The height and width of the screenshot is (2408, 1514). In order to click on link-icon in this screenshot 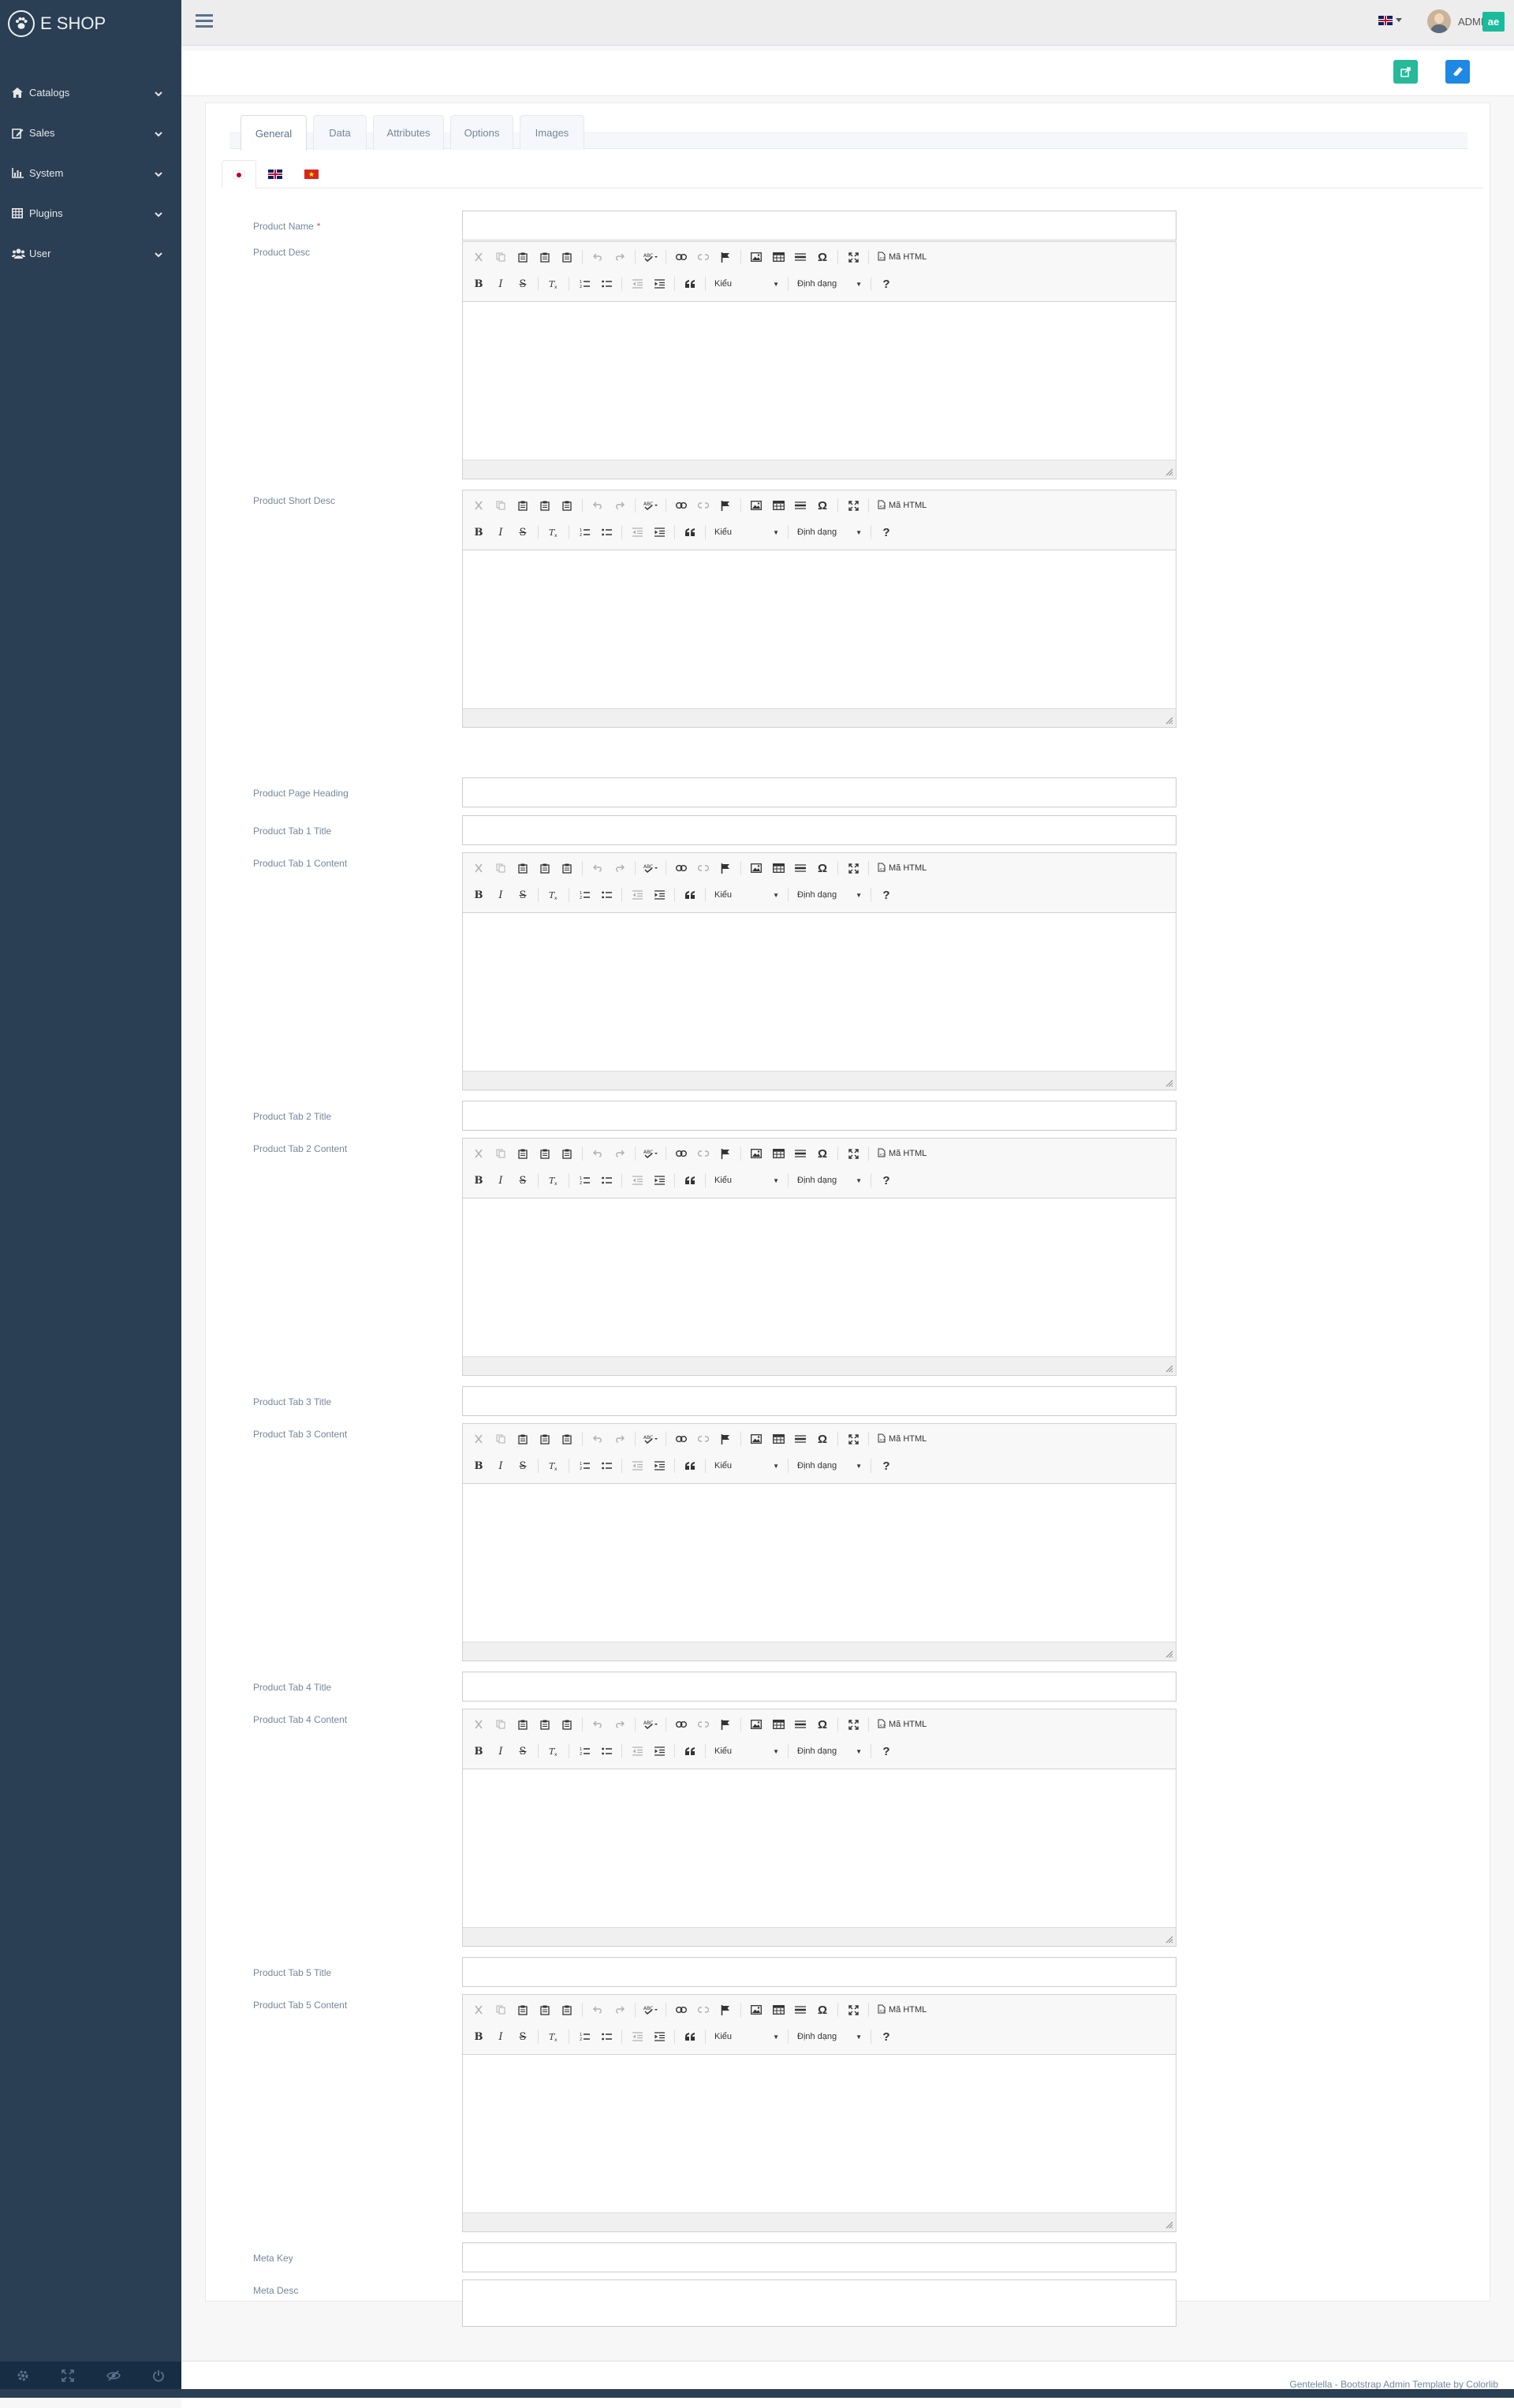, I will do `click(681, 257)`.